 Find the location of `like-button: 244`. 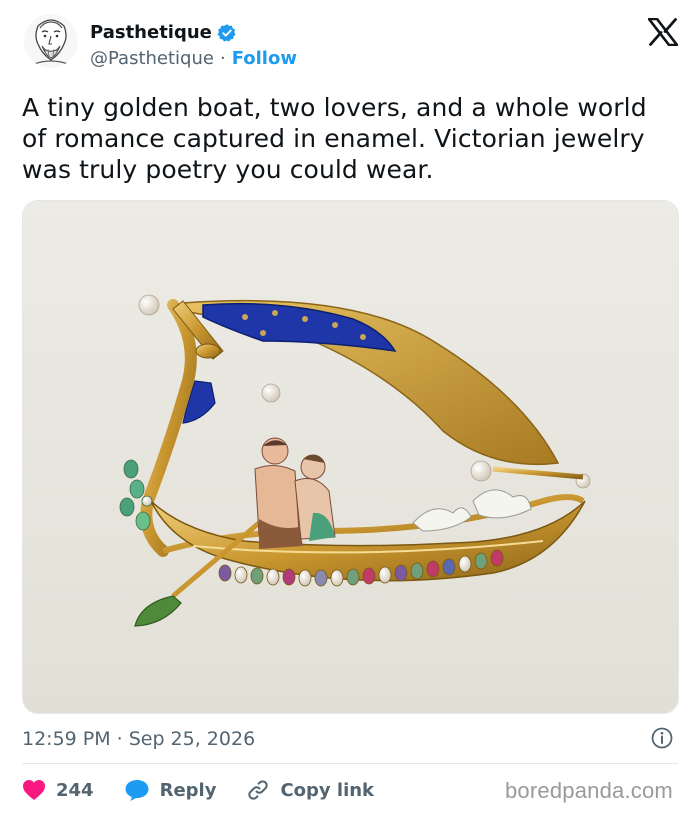

like-button: 244 is located at coordinates (58, 790).